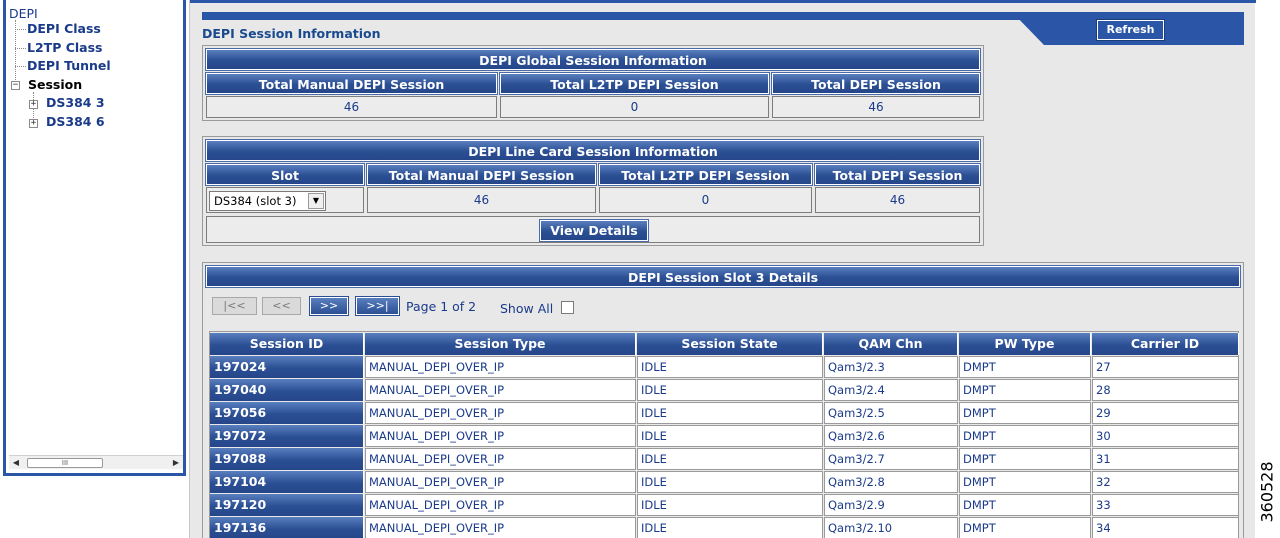  Describe the element at coordinates (1165, 390) in the screenshot. I see `carrier-id-cell: 28` at that location.